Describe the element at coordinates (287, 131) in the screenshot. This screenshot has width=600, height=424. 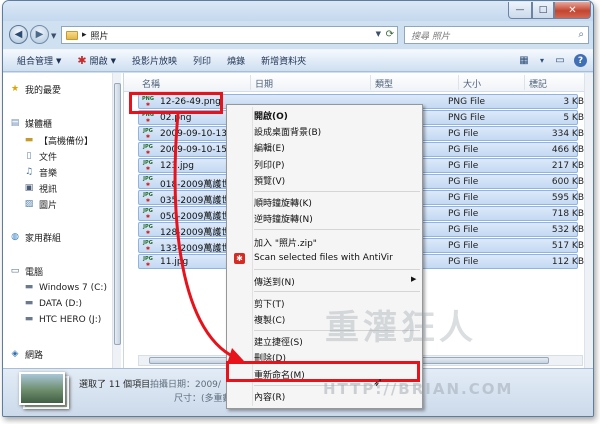
I see `menu-item-set-desktop: 設成桌面背景(B)` at that location.